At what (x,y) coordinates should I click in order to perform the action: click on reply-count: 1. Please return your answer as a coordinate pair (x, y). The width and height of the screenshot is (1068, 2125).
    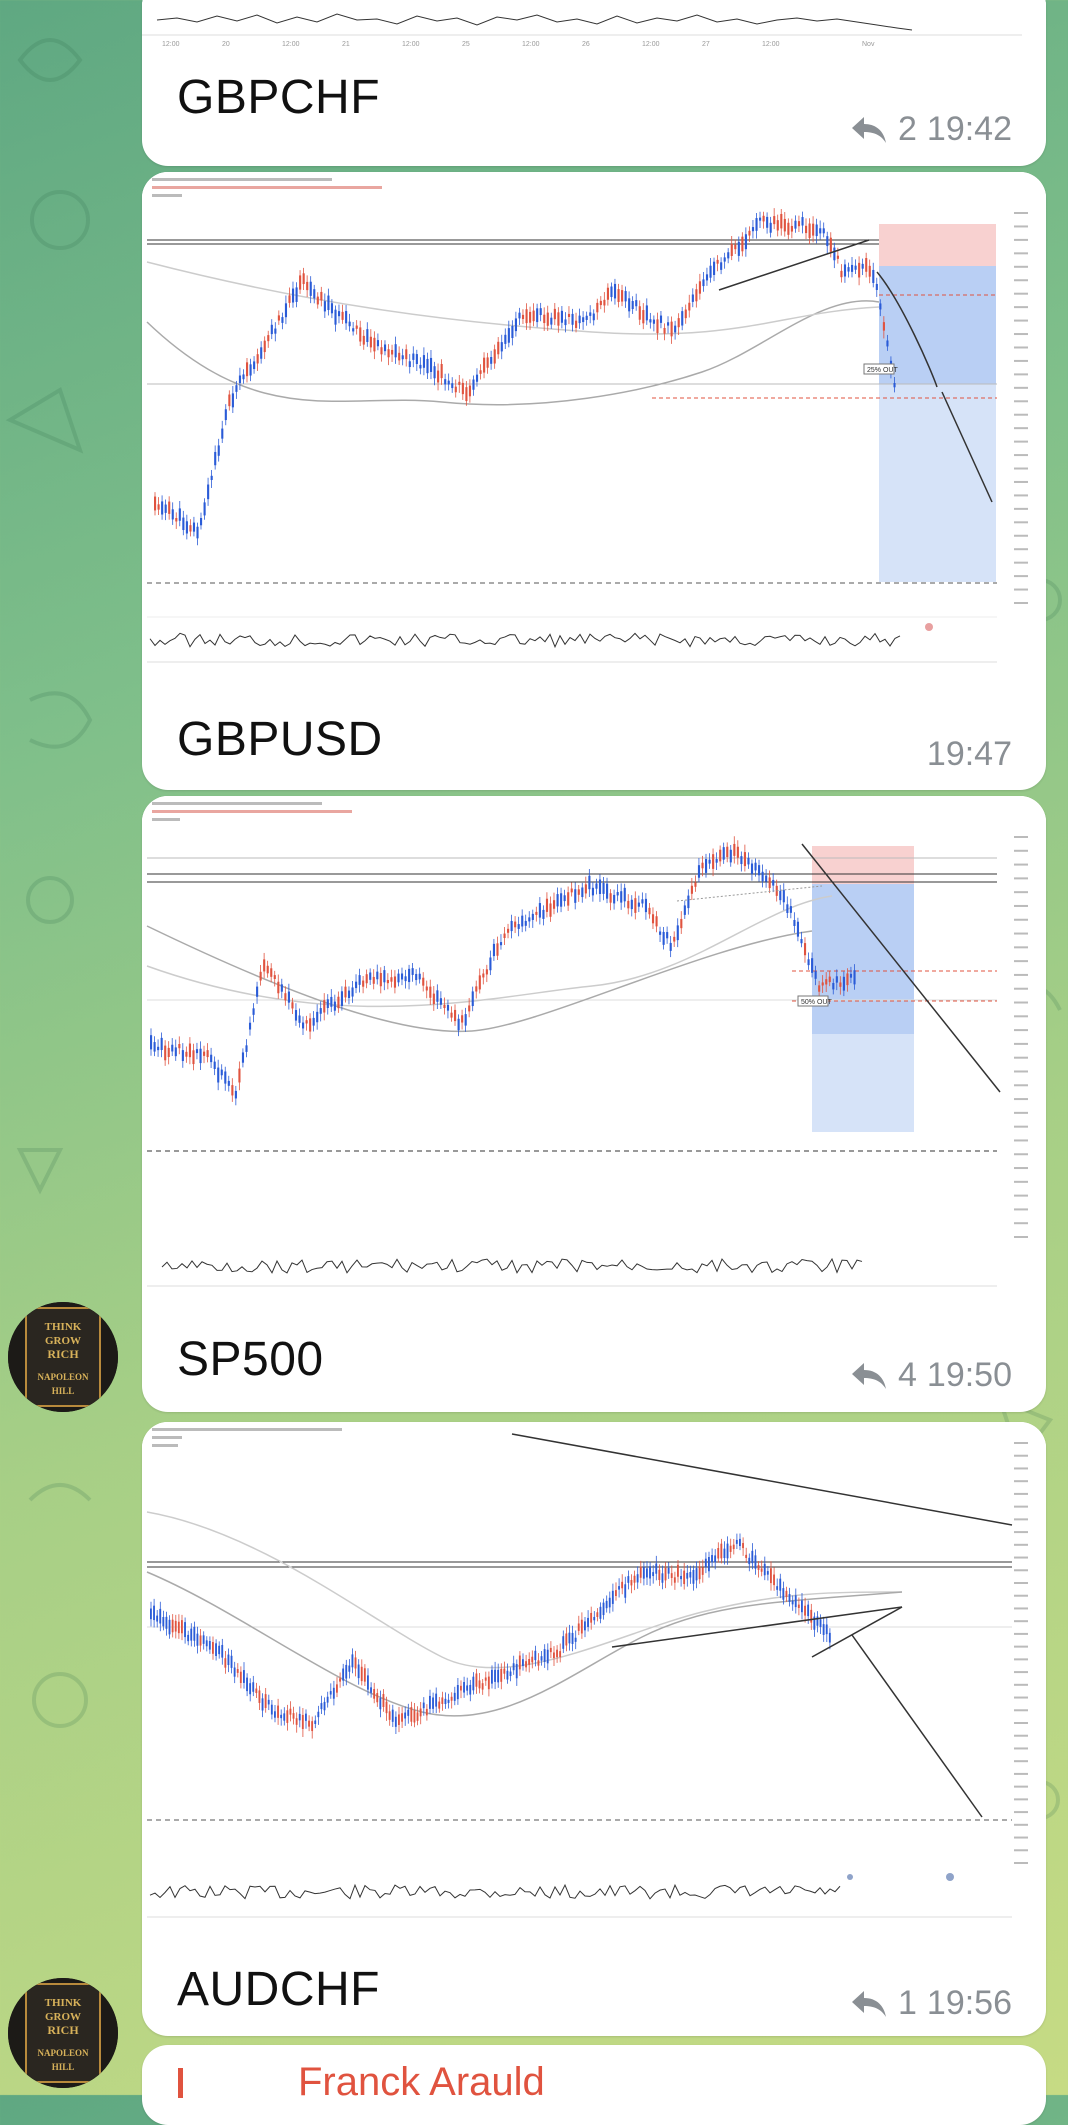
    Looking at the image, I should click on (907, 2003).